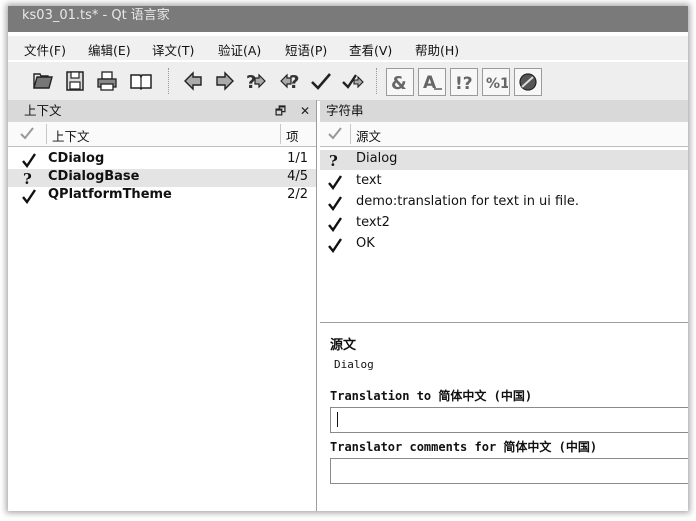  What do you see at coordinates (365, 243) in the screenshot?
I see `string-source: OK` at bounding box center [365, 243].